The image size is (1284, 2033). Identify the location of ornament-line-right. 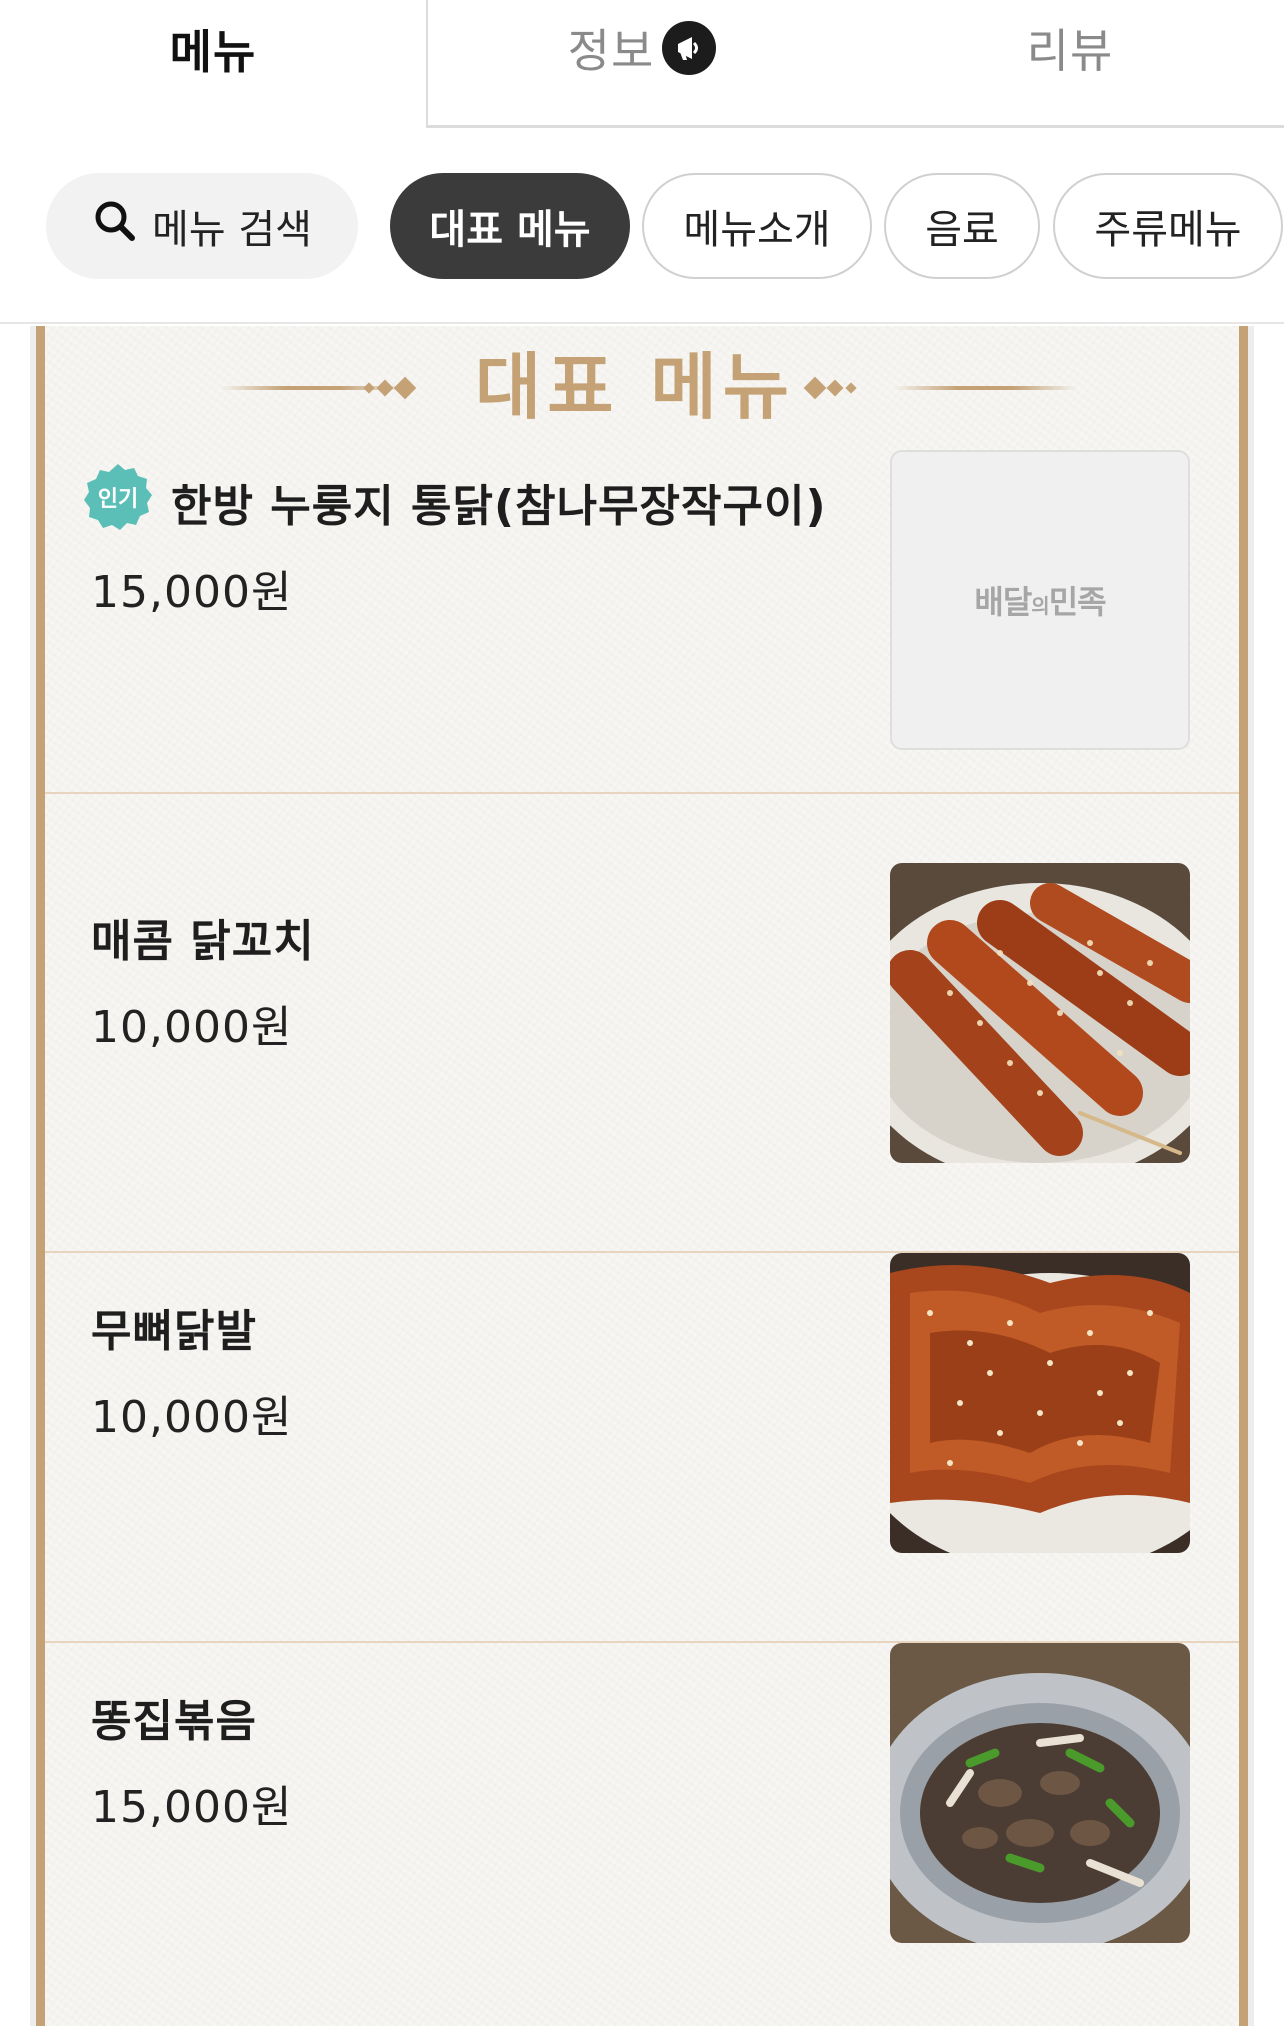
(985, 388).